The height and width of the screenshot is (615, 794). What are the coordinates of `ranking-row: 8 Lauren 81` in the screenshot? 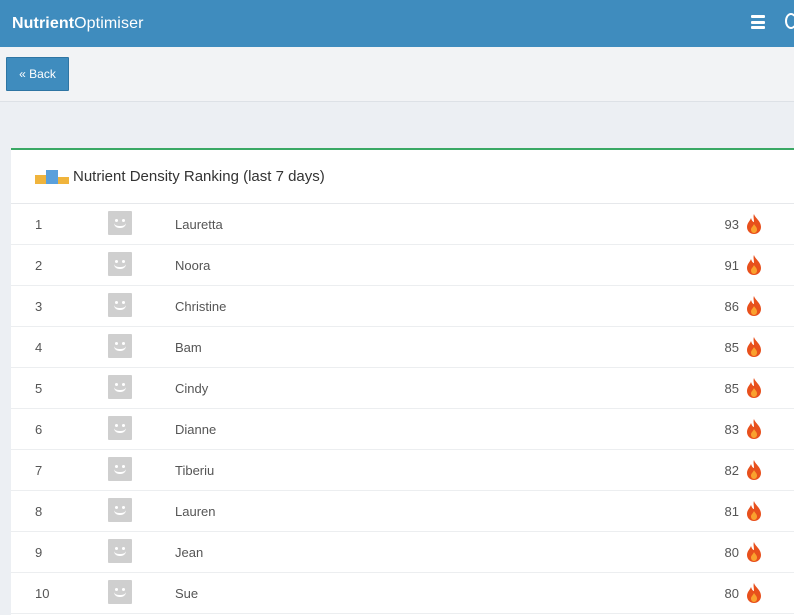 It's located at (402, 511).